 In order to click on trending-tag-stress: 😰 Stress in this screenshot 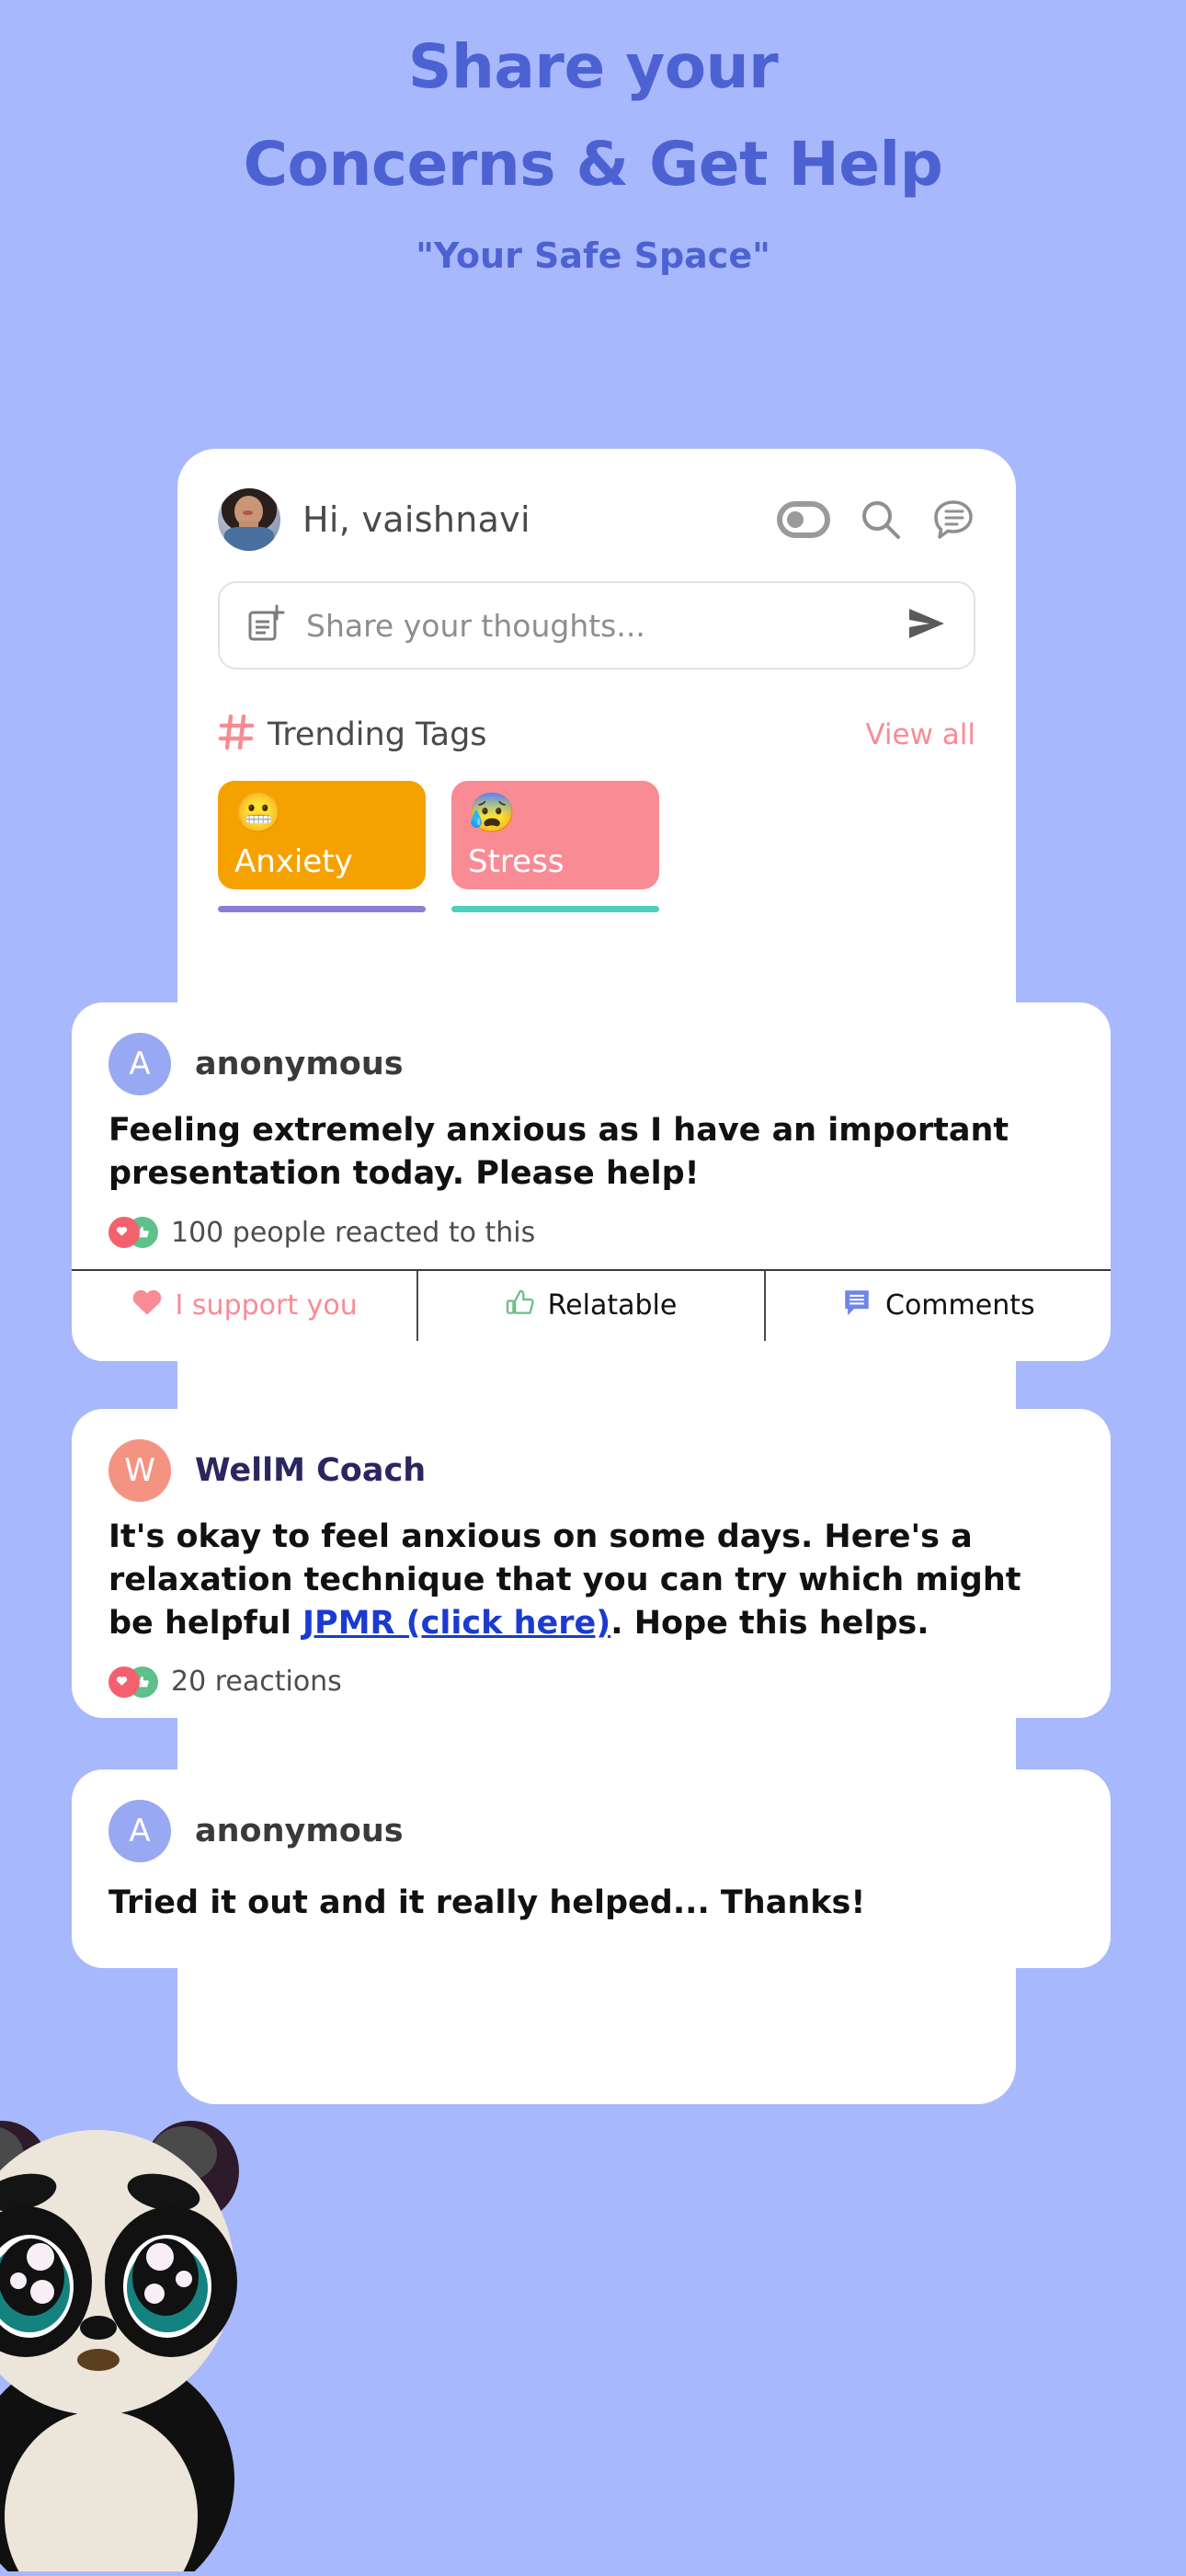, I will do `click(555, 846)`.